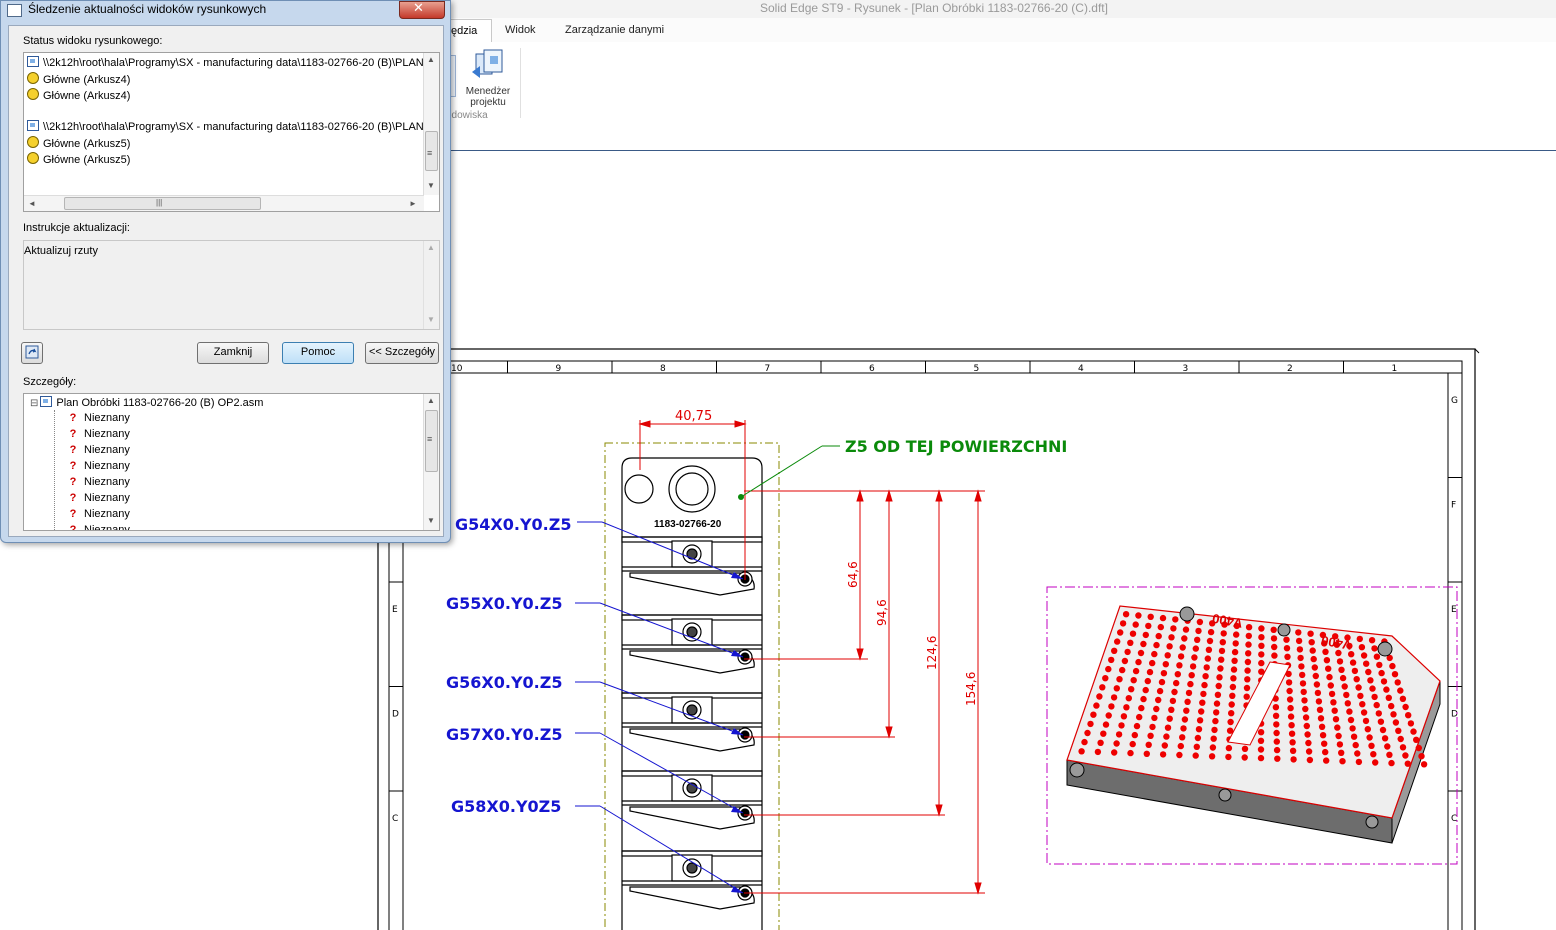 This screenshot has height=930, width=1556. Describe the element at coordinates (559, 369) in the screenshot. I see `border-col-label: 9` at that location.